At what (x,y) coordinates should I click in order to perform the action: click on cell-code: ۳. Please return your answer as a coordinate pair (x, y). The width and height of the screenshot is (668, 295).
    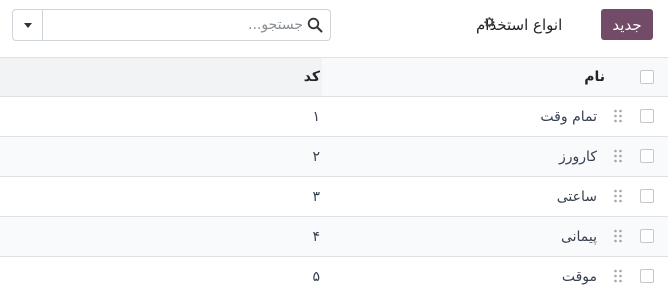
    Looking at the image, I should click on (316, 196).